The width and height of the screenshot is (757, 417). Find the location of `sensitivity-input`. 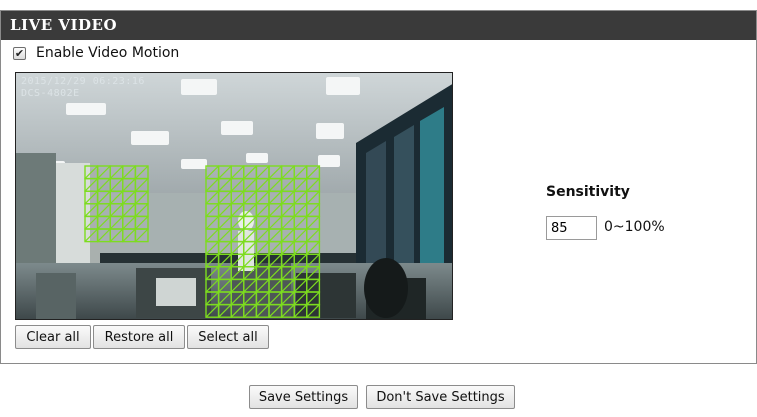

sensitivity-input is located at coordinates (571, 228).